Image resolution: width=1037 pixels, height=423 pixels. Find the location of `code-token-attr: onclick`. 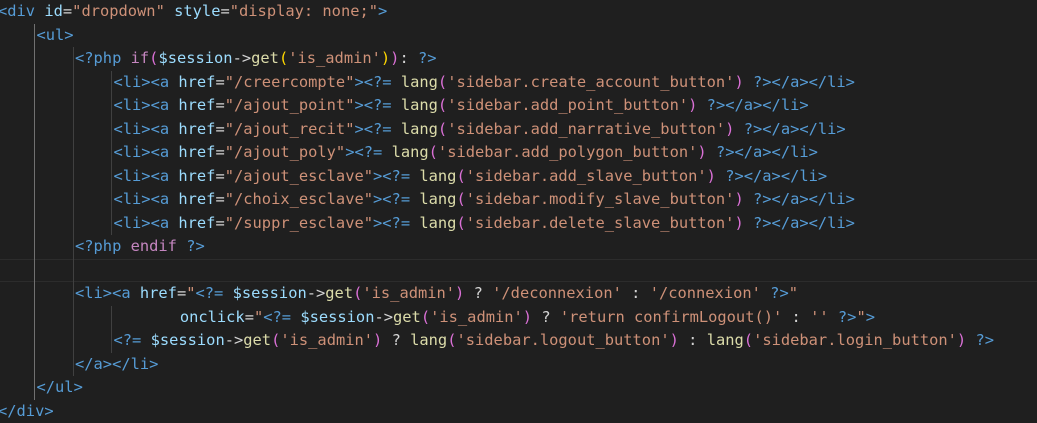

code-token-attr: onclick is located at coordinates (212, 317).